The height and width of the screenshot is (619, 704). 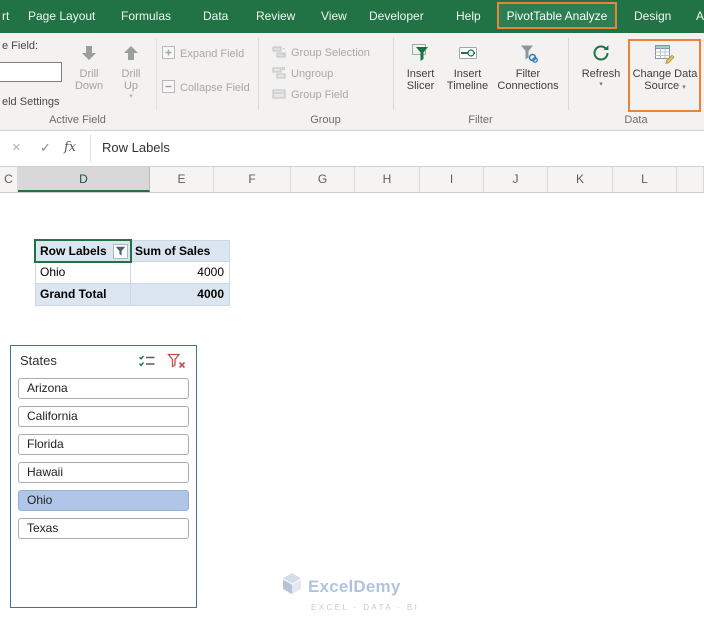 I want to click on filter-connections-icon, so click(x=528, y=53).